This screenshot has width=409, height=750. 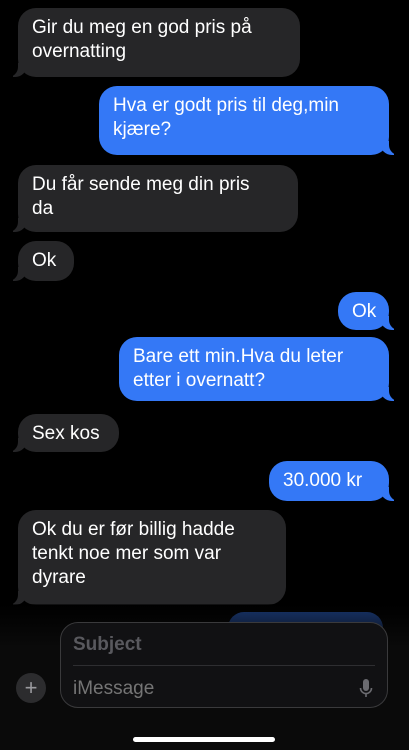 I want to click on microphone-icon, so click(x=366, y=689).